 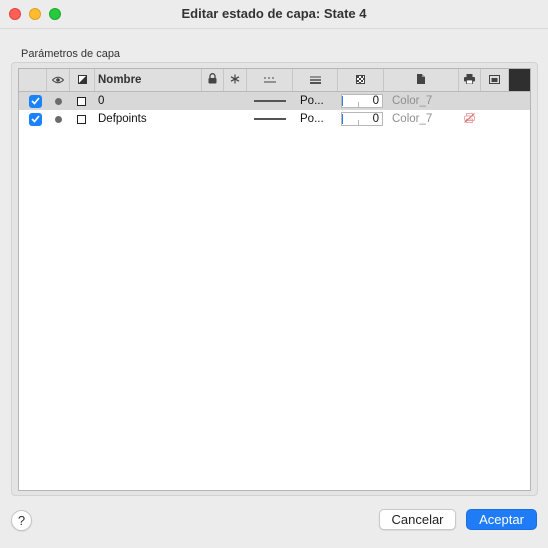 I want to click on header-visibility, so click(x=58, y=80).